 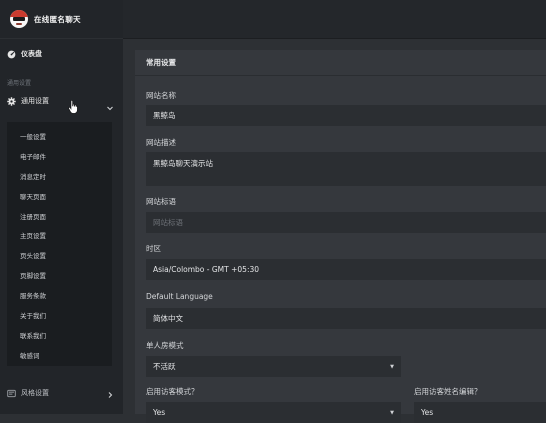 What do you see at coordinates (35, 101) in the screenshot?
I see `sidebar-item-label: 通用设置` at bounding box center [35, 101].